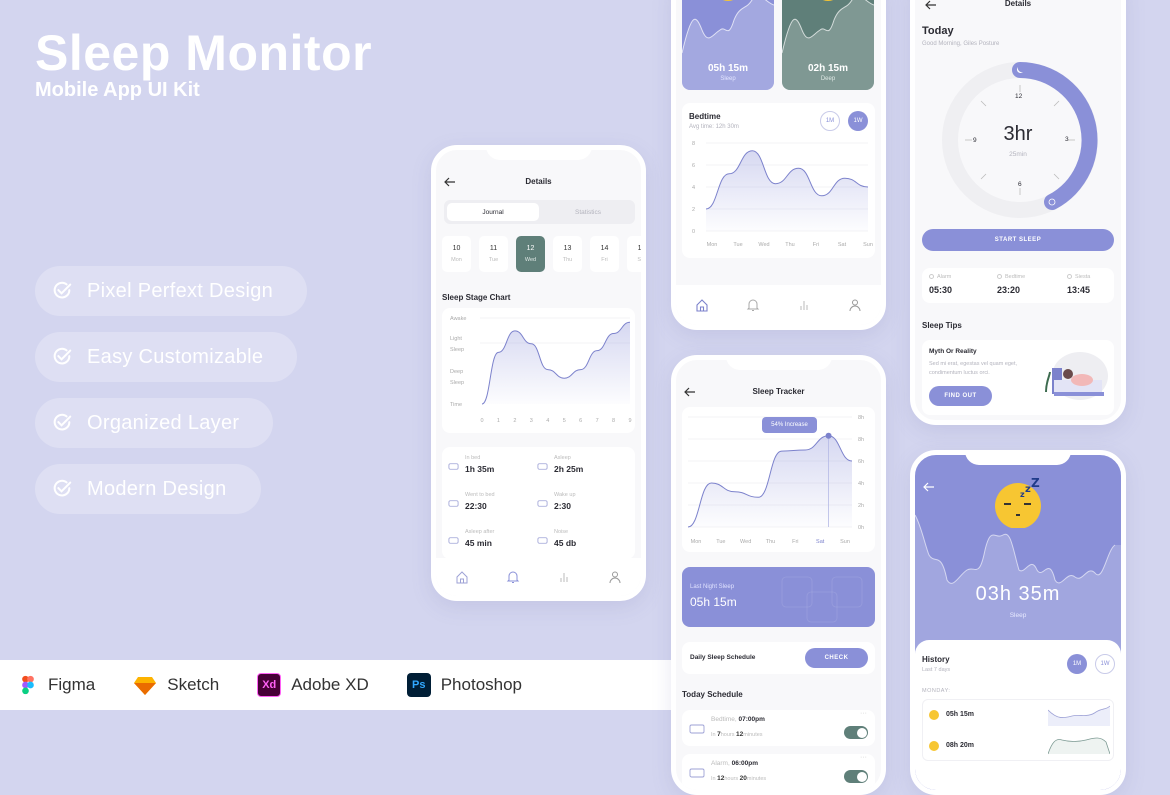 This screenshot has height=795, width=1170. What do you see at coordinates (458, 319) in the screenshot?
I see `y-axis-label: Awake` at bounding box center [458, 319].